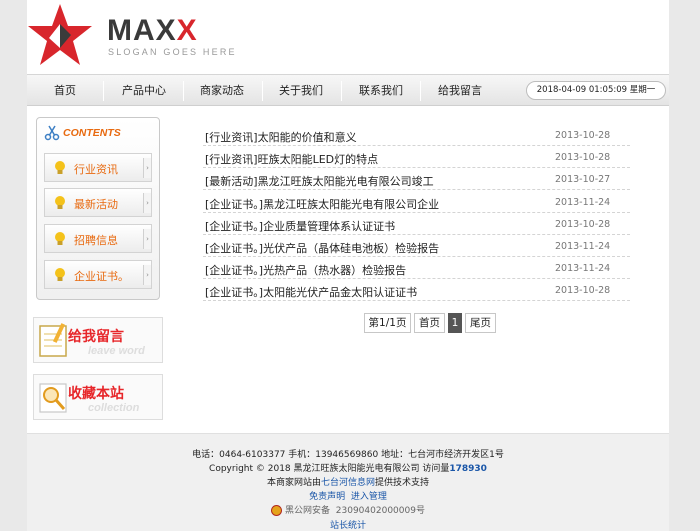  Describe the element at coordinates (387, 323) in the screenshot. I see `page-info: 第1/1页` at that location.